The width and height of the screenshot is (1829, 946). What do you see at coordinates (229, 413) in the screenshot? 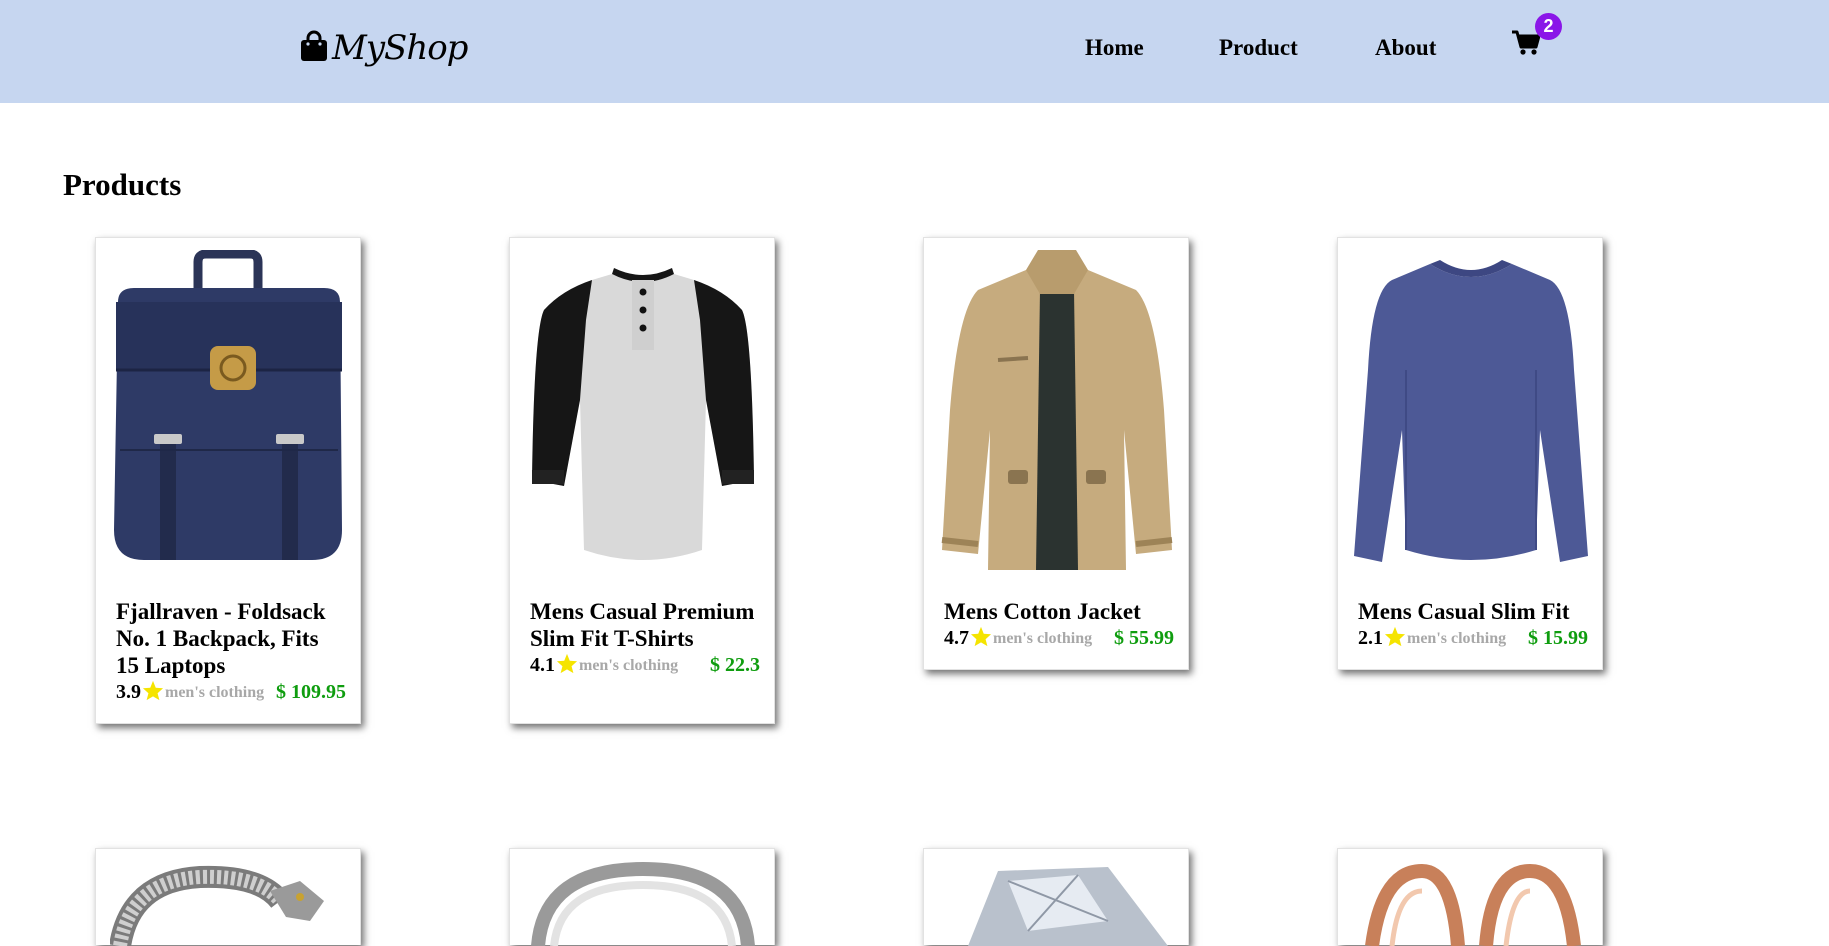
I see `product-image-backpack` at bounding box center [229, 413].